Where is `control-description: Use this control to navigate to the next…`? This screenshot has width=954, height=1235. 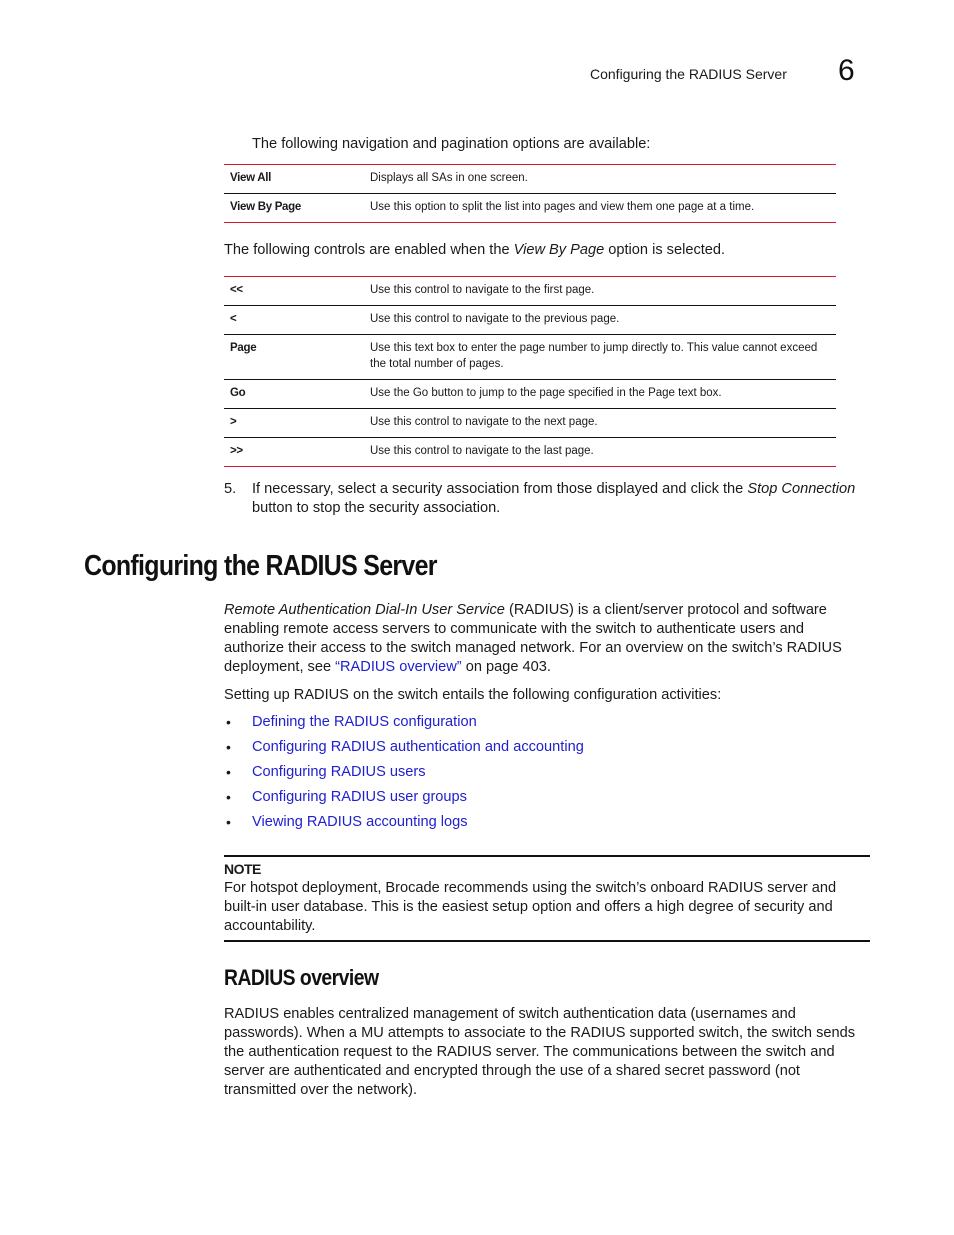 control-description: Use this control to navigate to the next… is located at coordinates (484, 422).